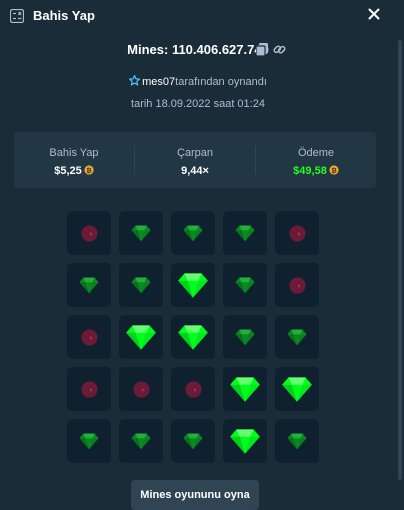 The height and width of the screenshot is (510, 404). I want to click on play-mines-button: Mines oyununu oyna, so click(195, 495).